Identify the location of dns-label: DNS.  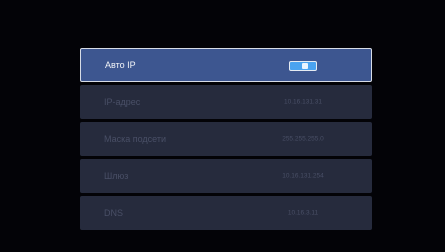
(114, 213).